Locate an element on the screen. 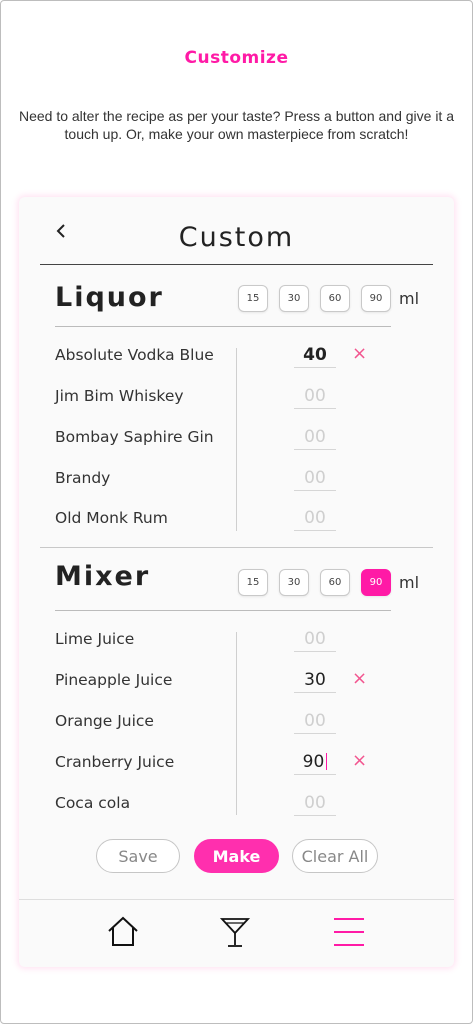  ingredient-name: Cranberry Juice is located at coordinates (115, 762).